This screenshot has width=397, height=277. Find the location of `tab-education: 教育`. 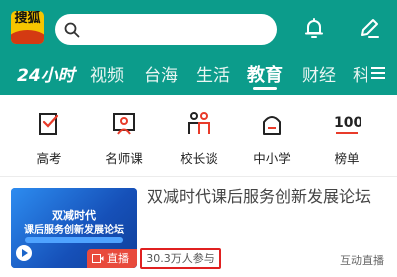

tab-education: 教育 is located at coordinates (265, 74).